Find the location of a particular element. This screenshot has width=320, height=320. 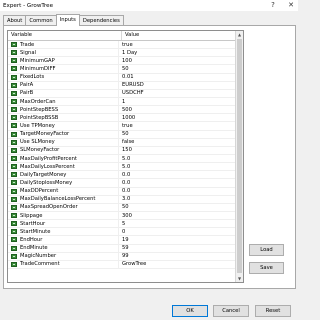

table-row: EndMinute 59 is located at coordinates (121, 248).